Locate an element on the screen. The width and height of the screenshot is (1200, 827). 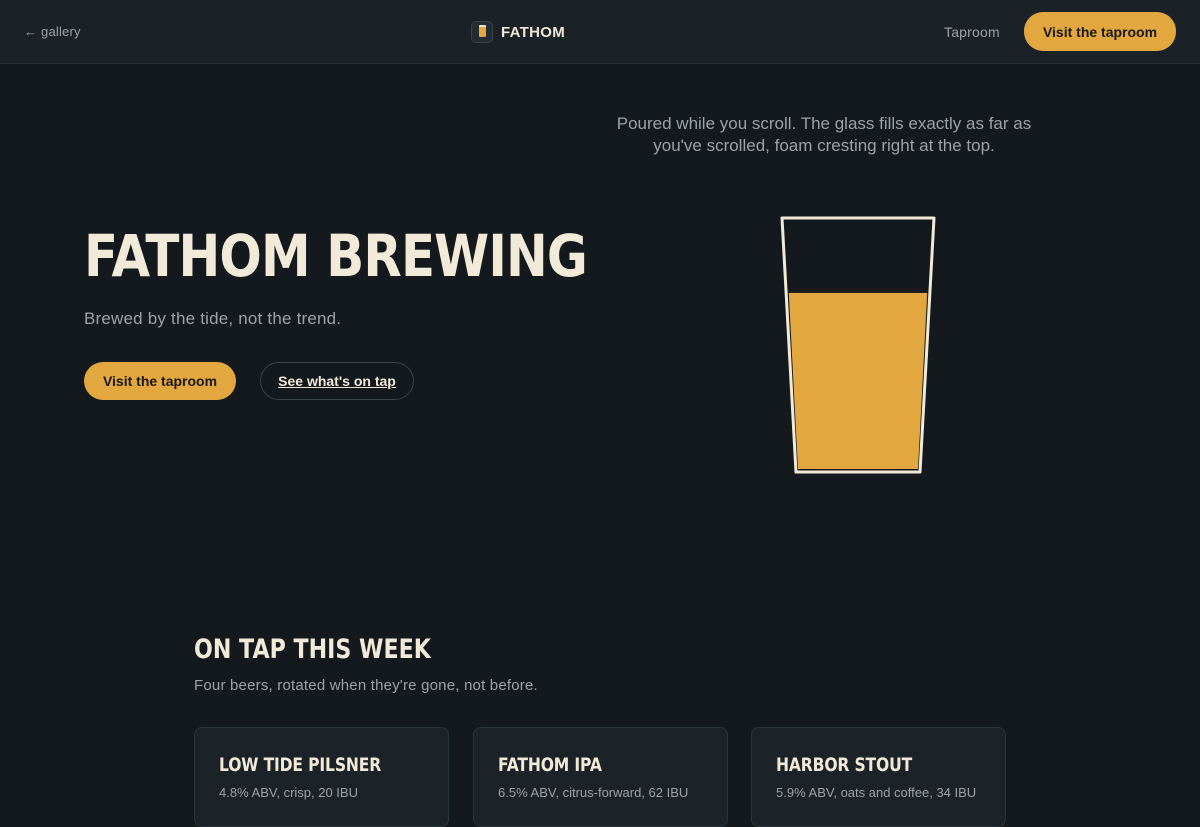
brand-name: FATHOM is located at coordinates (533, 32).